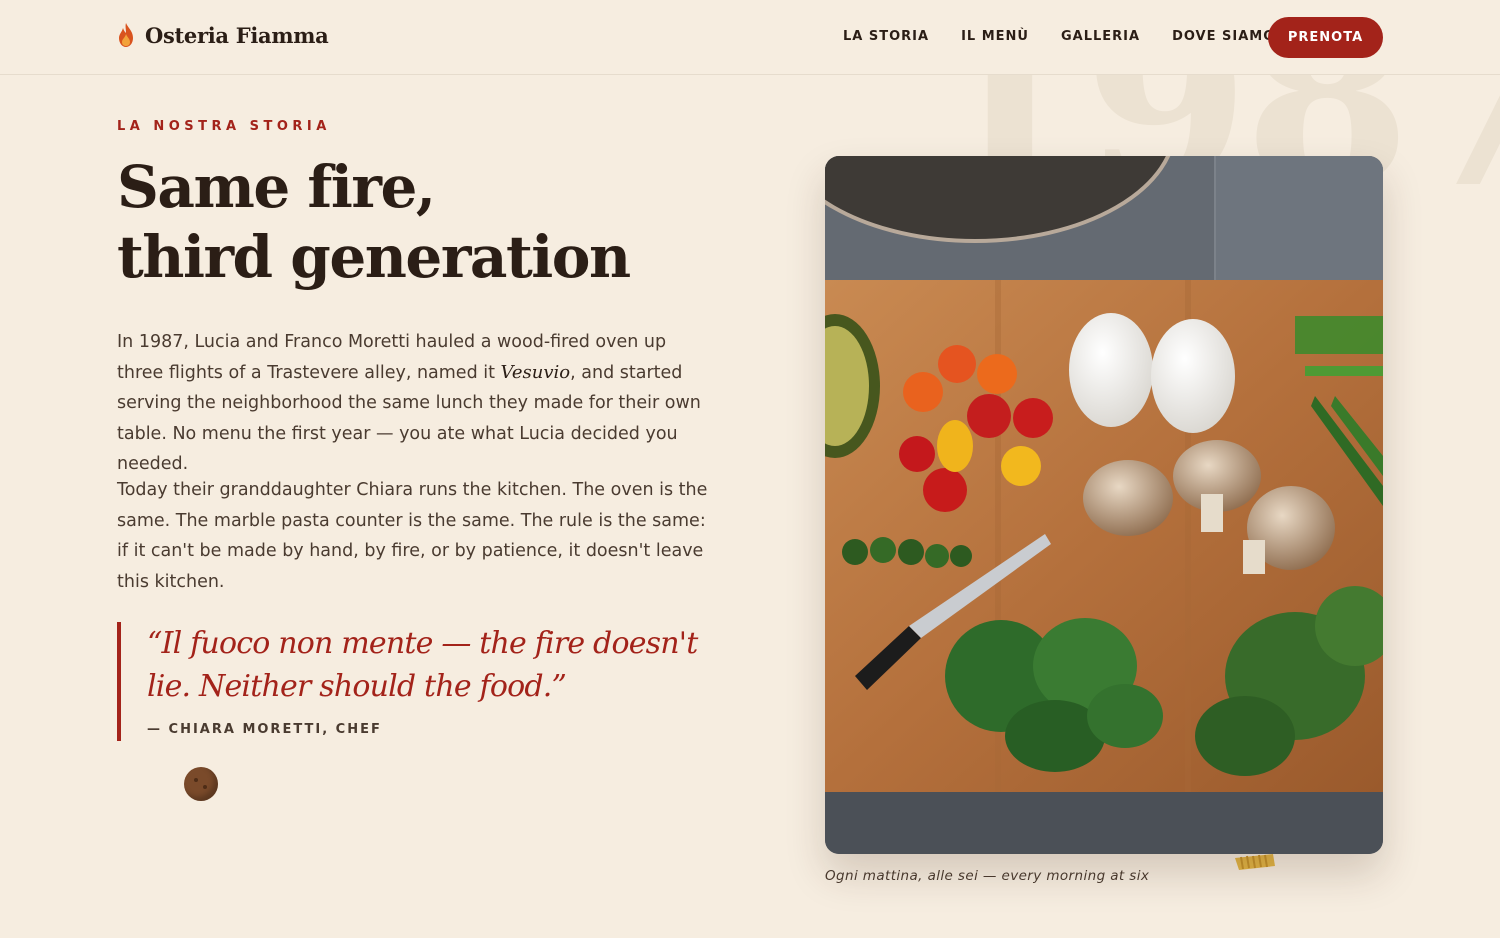 This screenshot has width=1500, height=938. I want to click on section-eyebrow: LA NOSTRA STORIA, so click(224, 126).